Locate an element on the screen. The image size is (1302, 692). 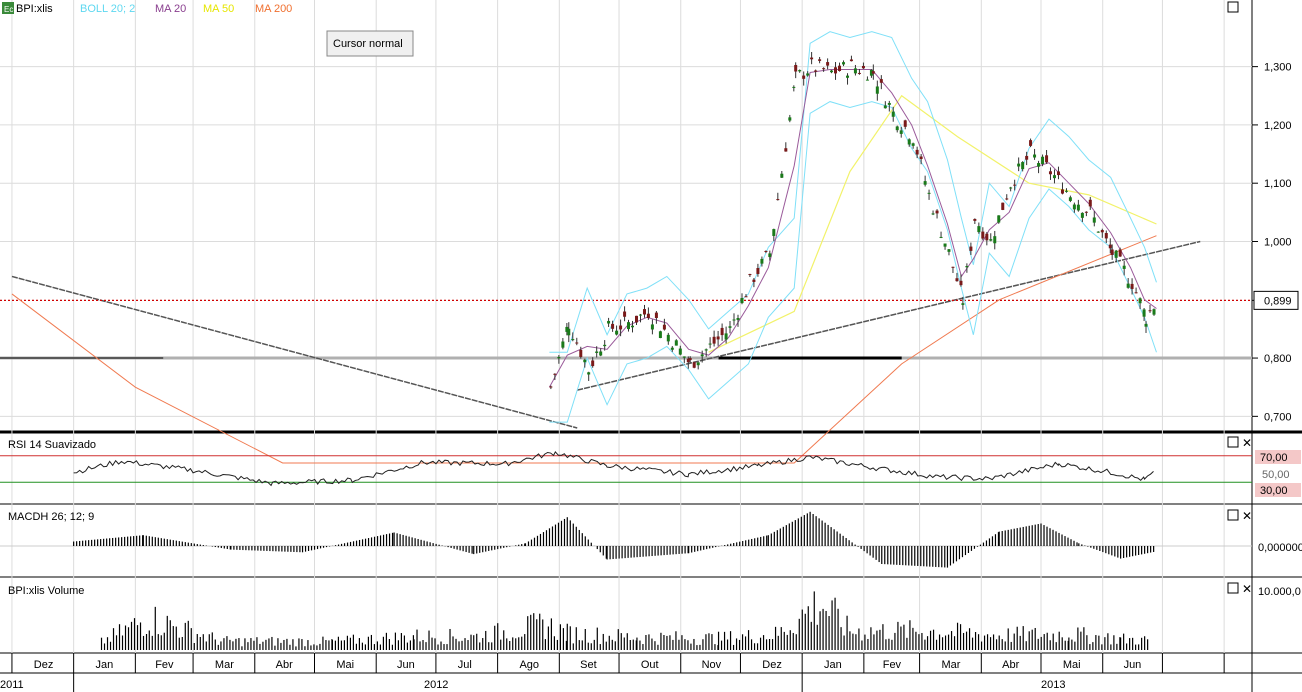
symbol-label: BPI:xlis is located at coordinates (34, 9).